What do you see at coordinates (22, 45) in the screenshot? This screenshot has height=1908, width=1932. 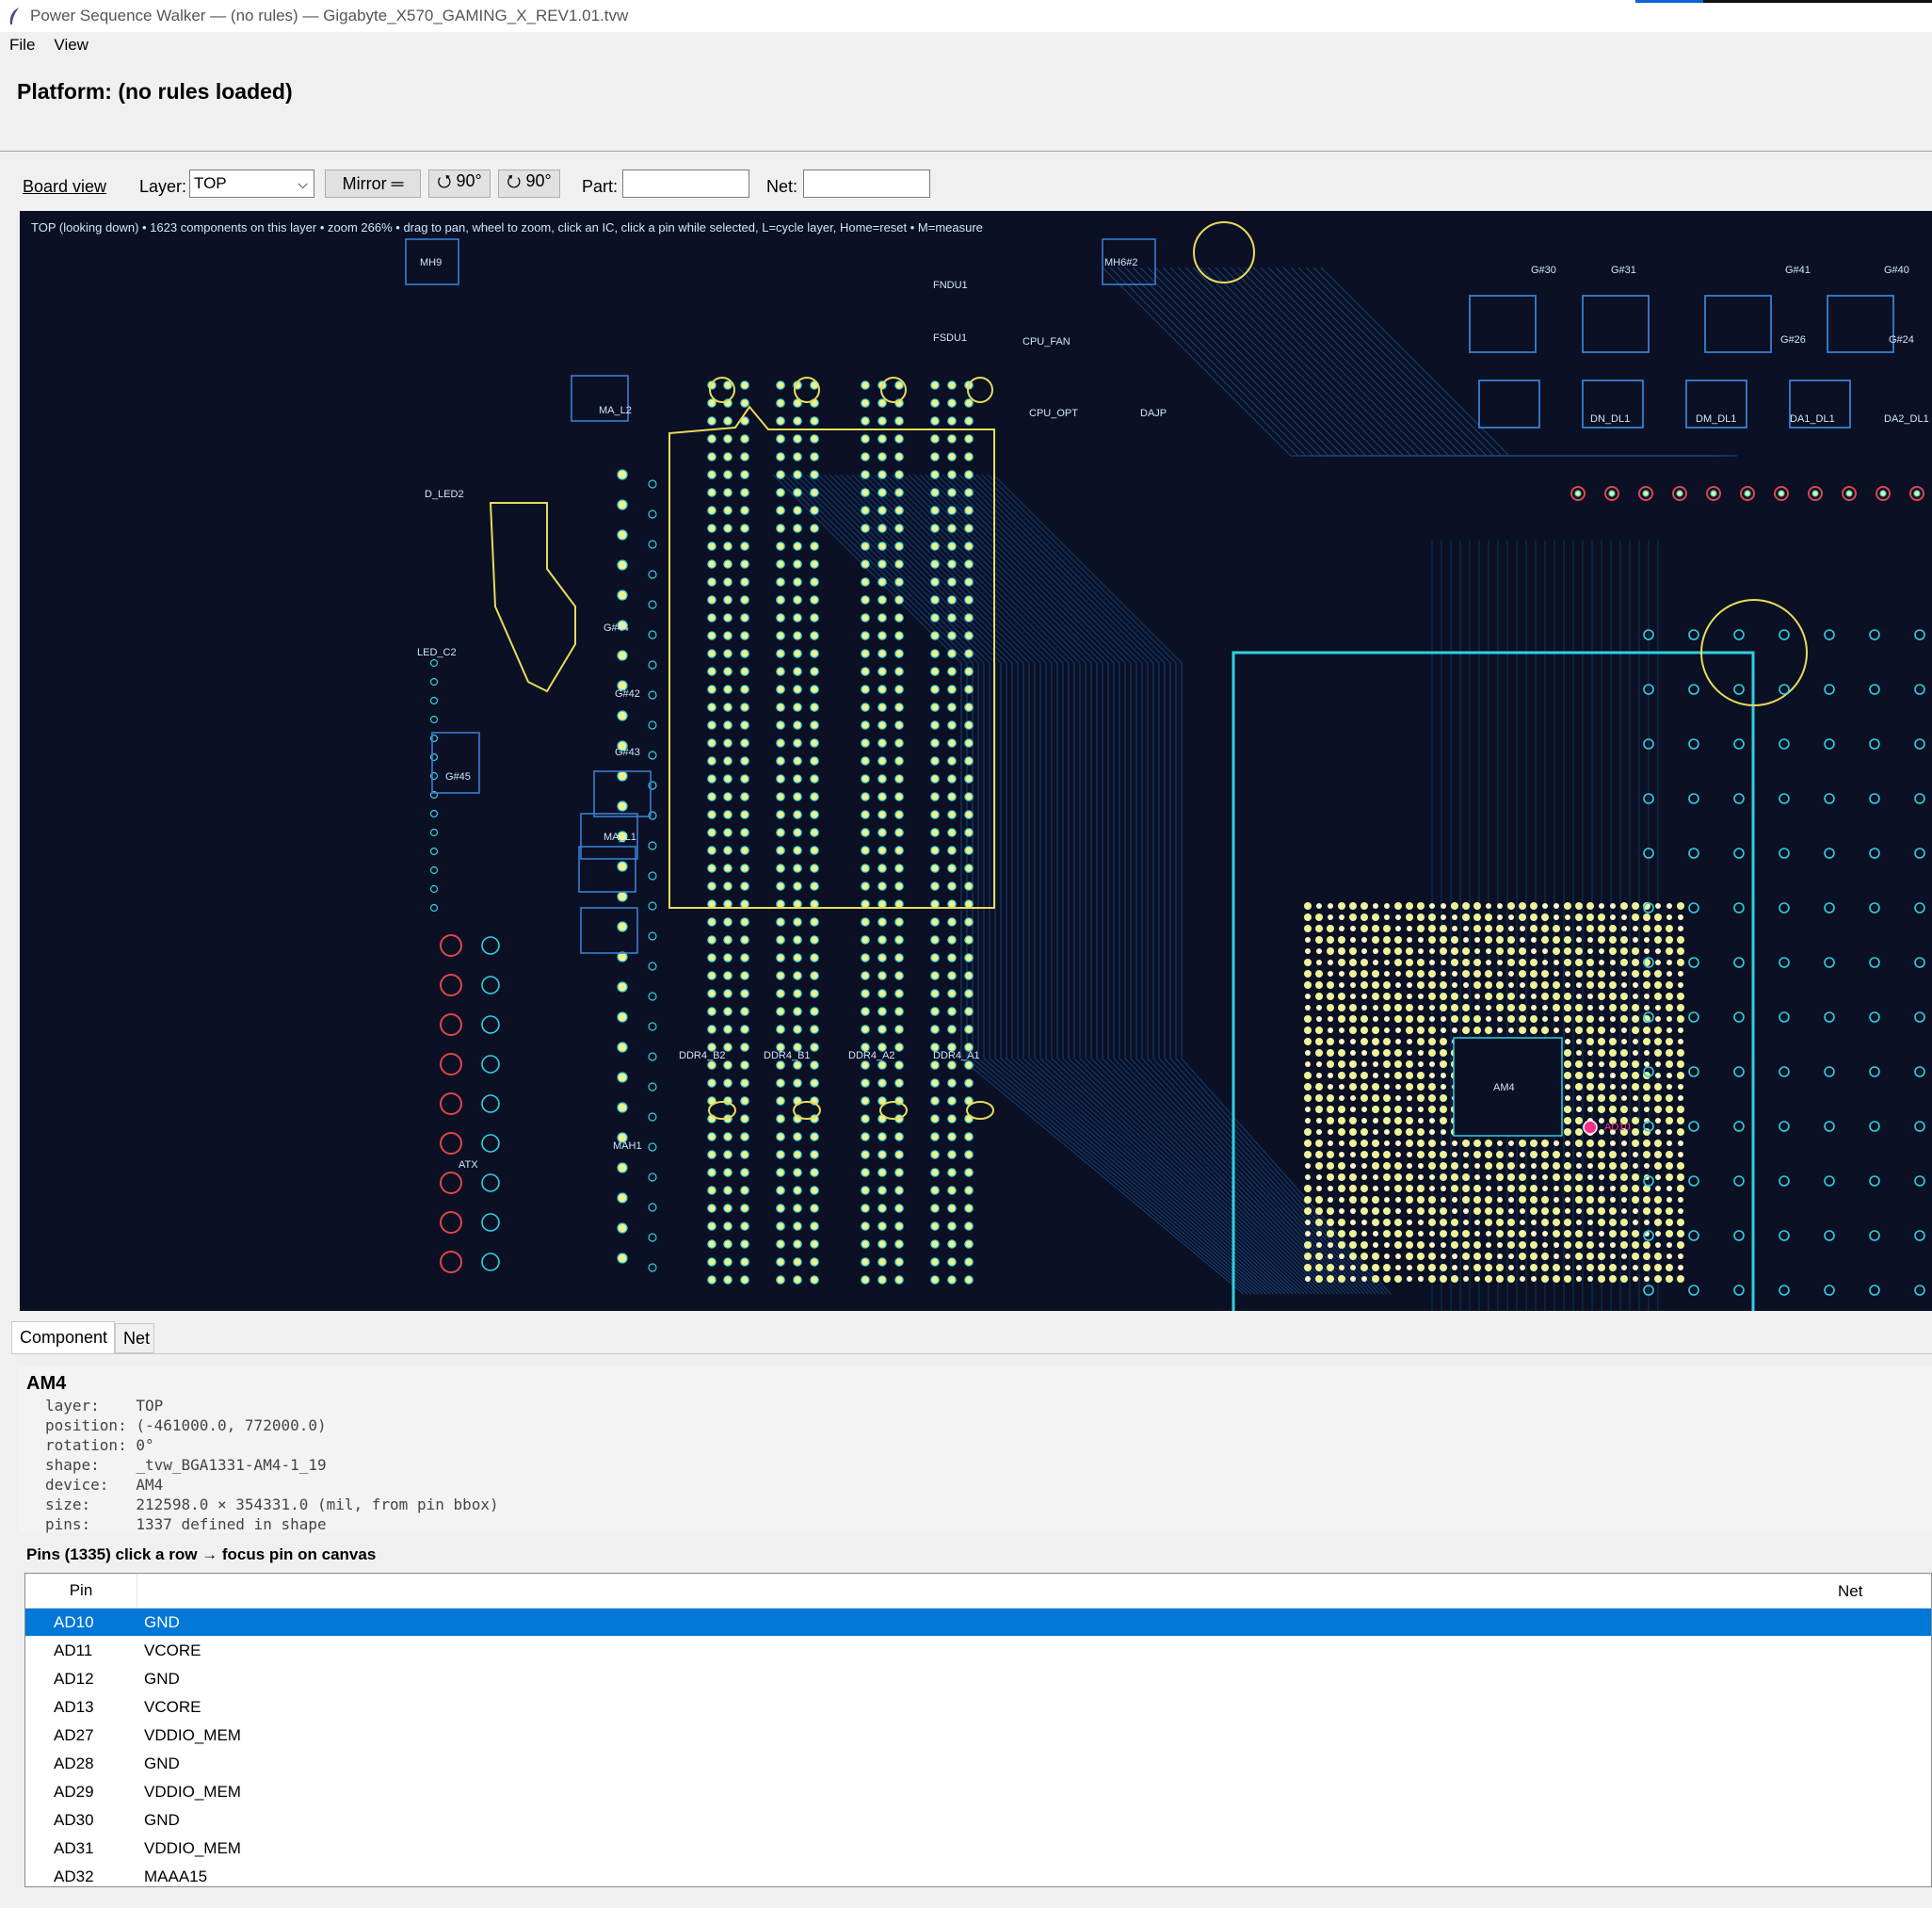 I see `menu-file: File` at bounding box center [22, 45].